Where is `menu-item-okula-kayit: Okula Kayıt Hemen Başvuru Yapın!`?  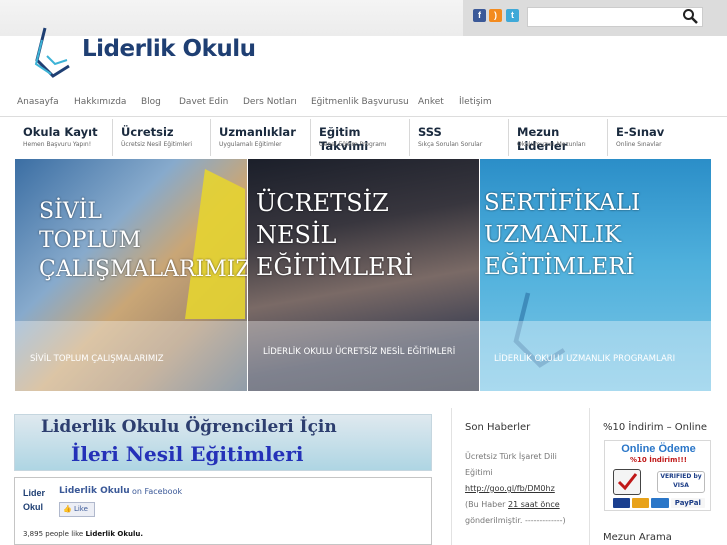 menu-item-okula-kayit: Okula Kayıt Hemen Başvuru Yapın! is located at coordinates (63, 137).